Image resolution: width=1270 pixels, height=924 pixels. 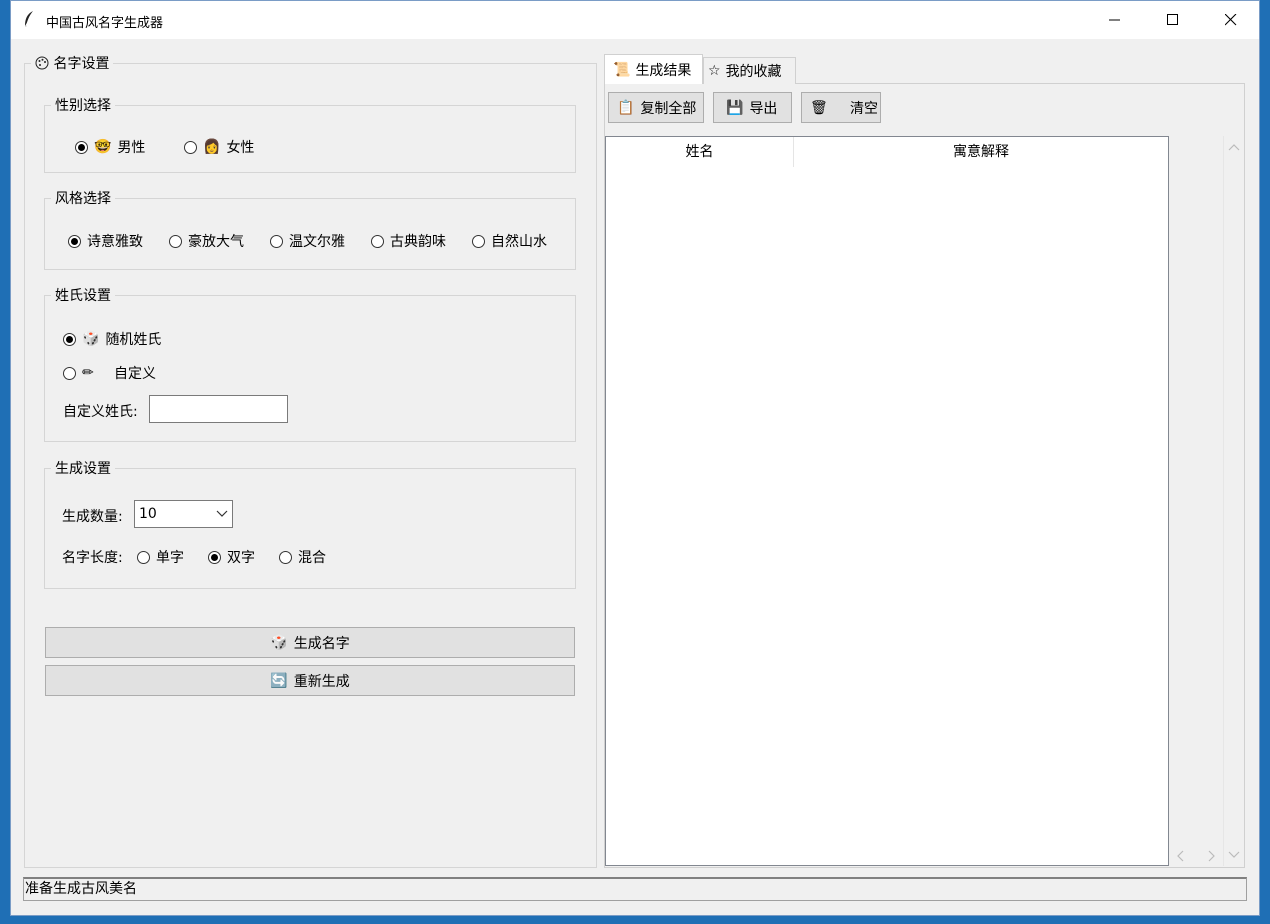 I want to click on length-mixed-radio: 混合, so click(x=302, y=557).